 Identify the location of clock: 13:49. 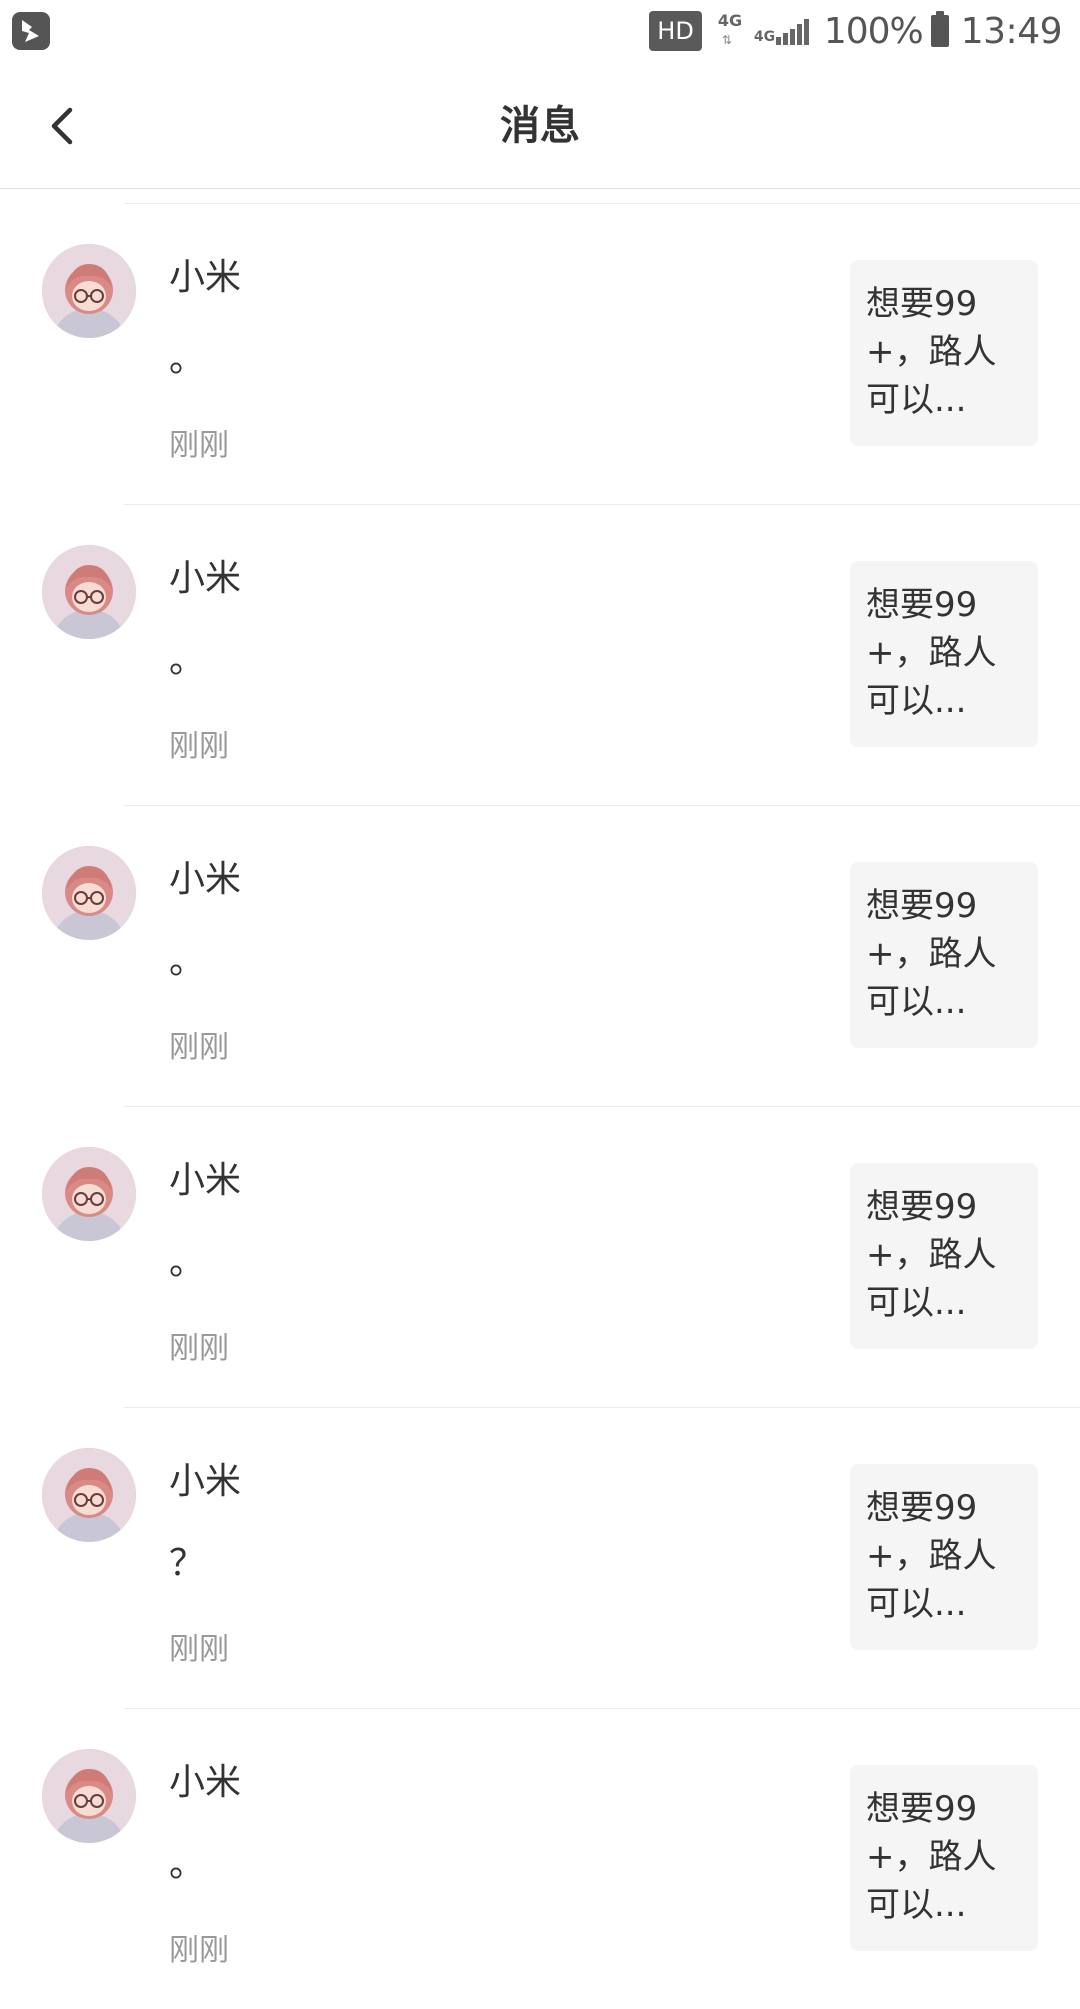
(1011, 31).